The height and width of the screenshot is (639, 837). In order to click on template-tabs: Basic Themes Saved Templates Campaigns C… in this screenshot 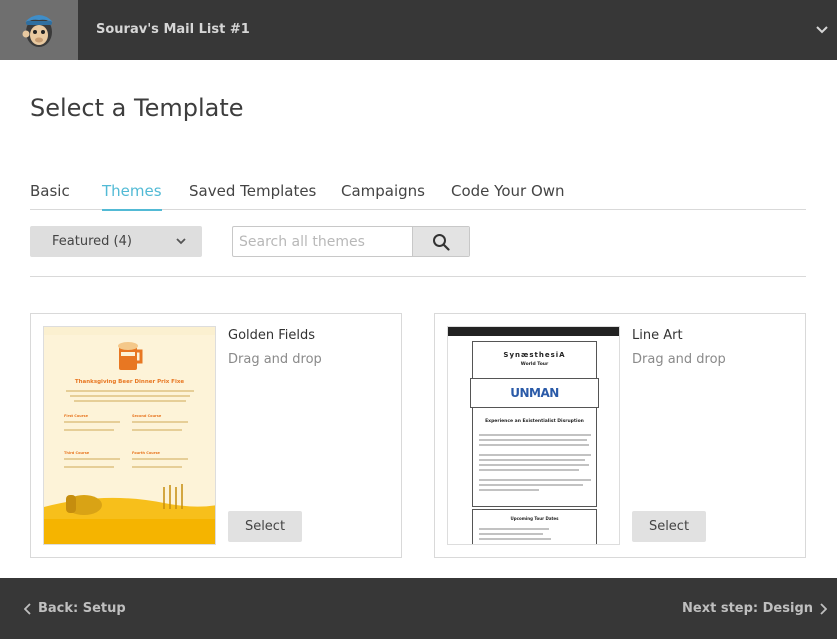, I will do `click(418, 196)`.